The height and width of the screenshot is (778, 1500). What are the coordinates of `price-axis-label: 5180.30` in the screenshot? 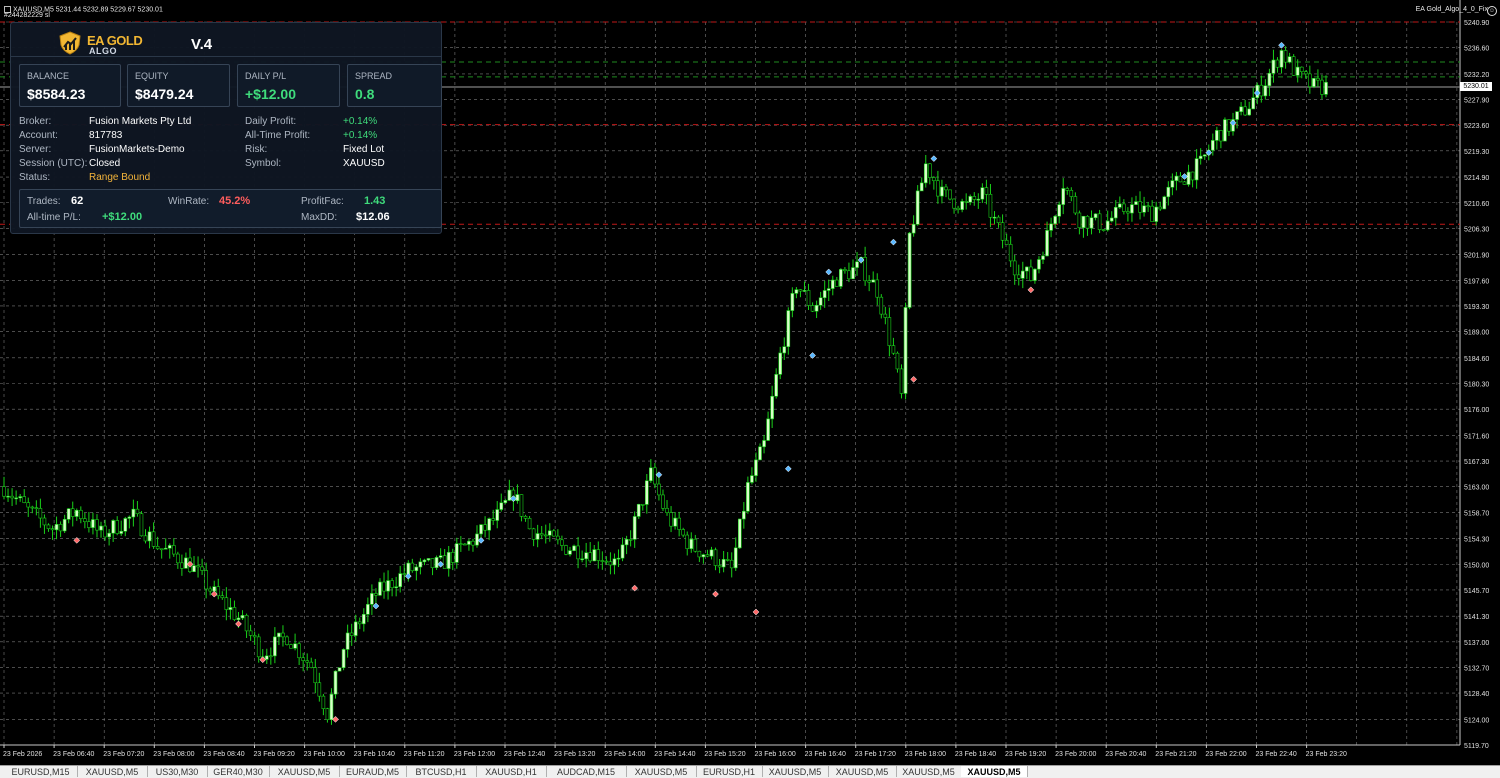 It's located at (1476, 385).